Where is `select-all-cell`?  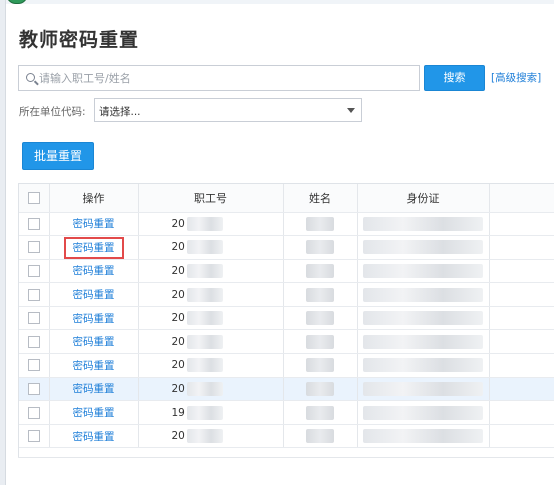
select-all-cell is located at coordinates (34, 198).